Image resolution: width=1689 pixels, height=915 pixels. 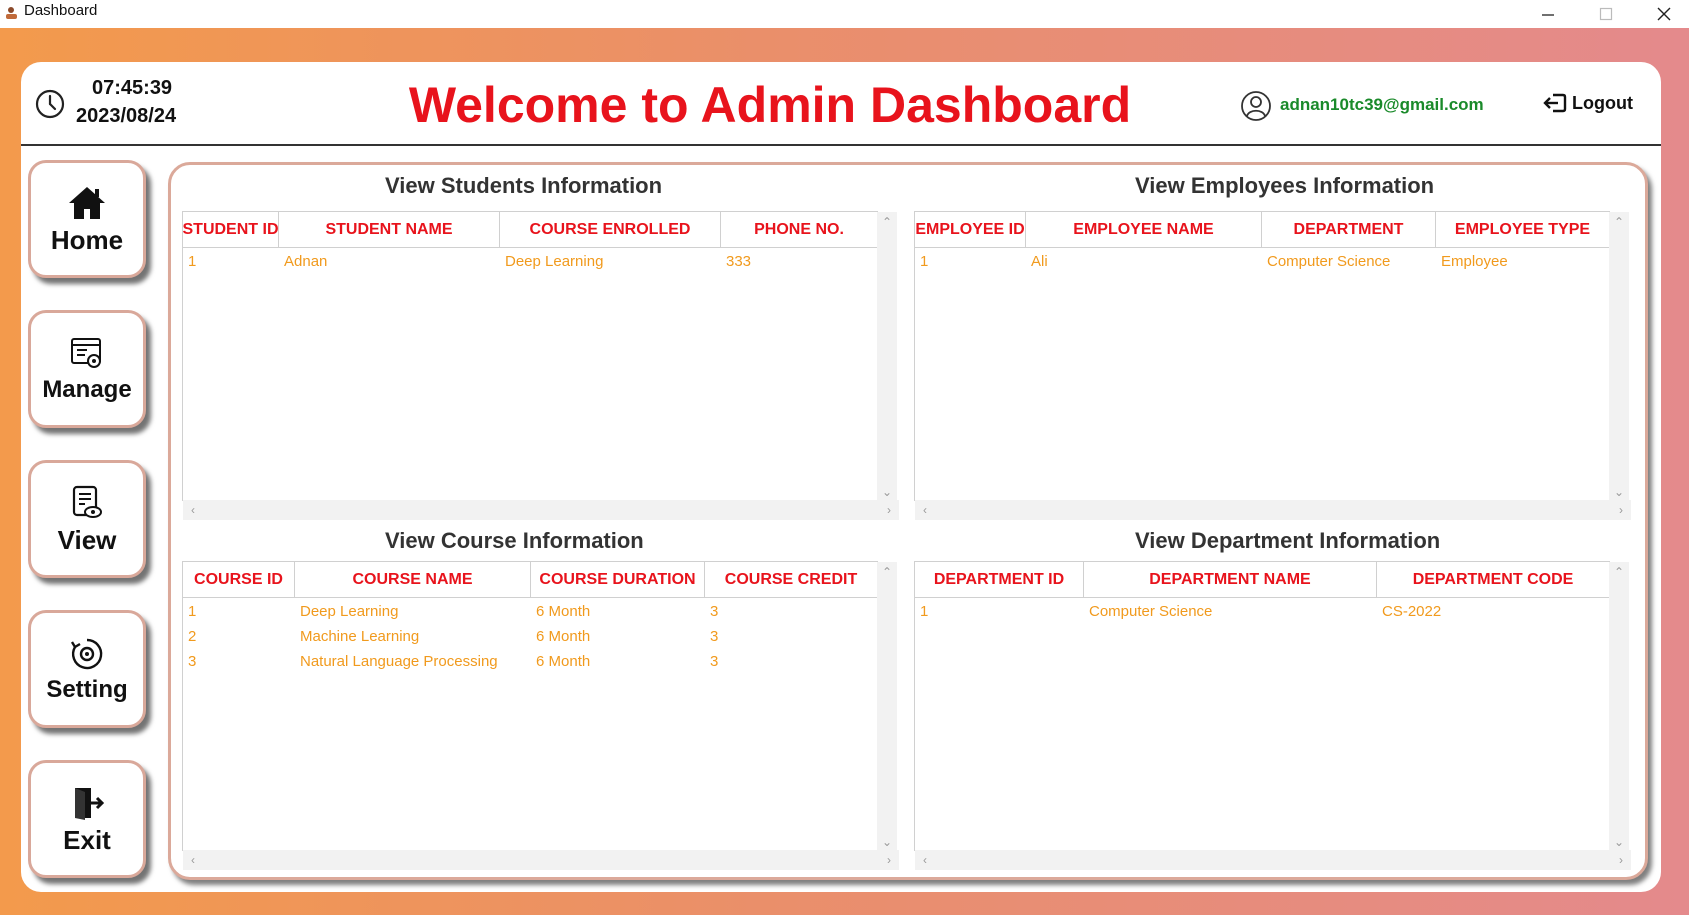 What do you see at coordinates (87, 539) in the screenshot?
I see `view-label: View` at bounding box center [87, 539].